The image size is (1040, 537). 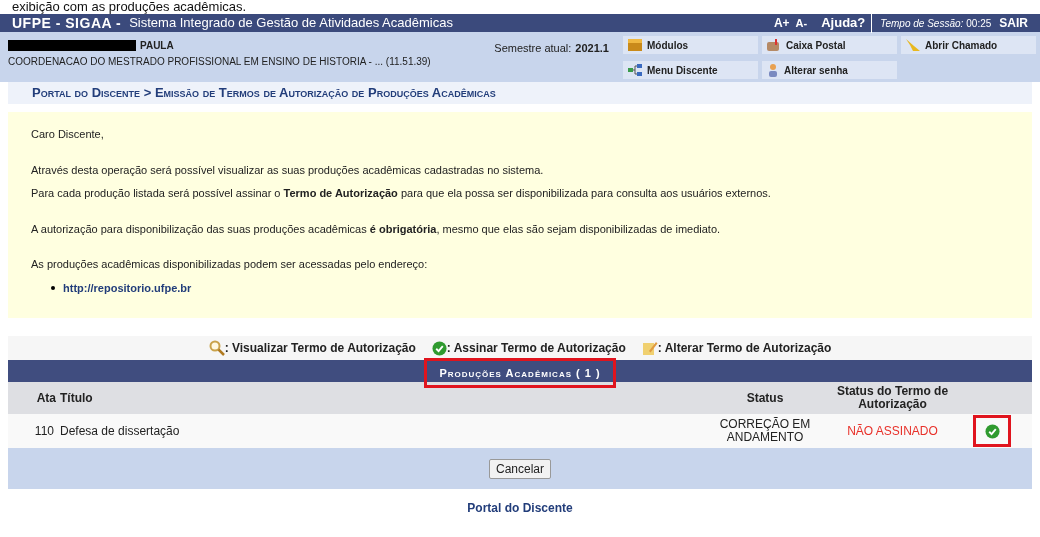 I want to click on user-icon, so click(x=773, y=70).